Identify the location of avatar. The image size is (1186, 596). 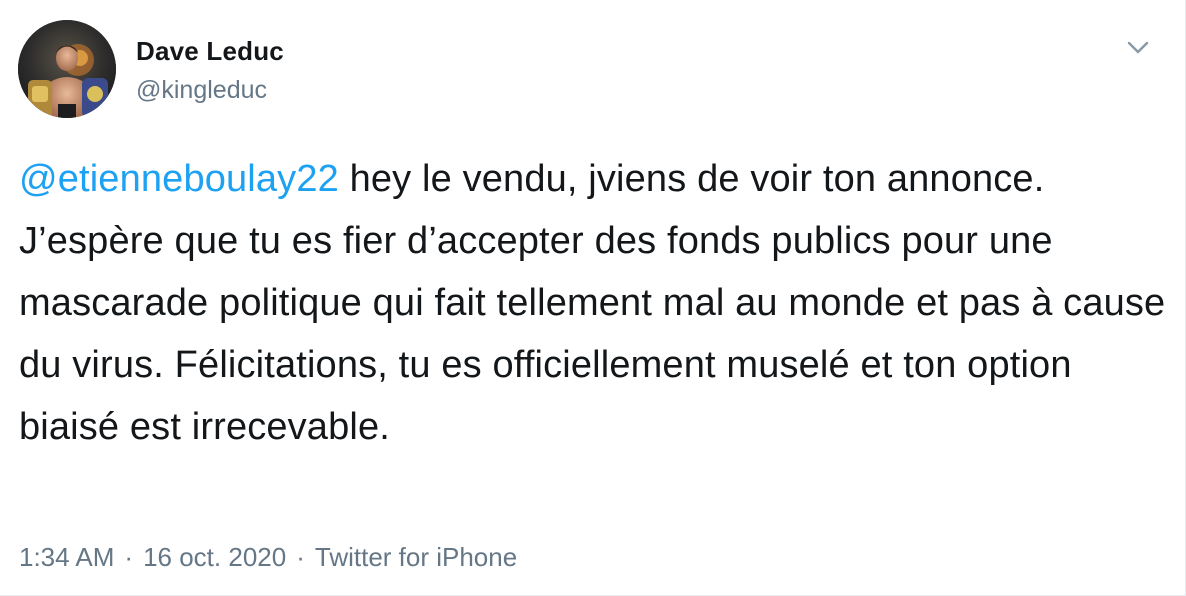
(67, 69).